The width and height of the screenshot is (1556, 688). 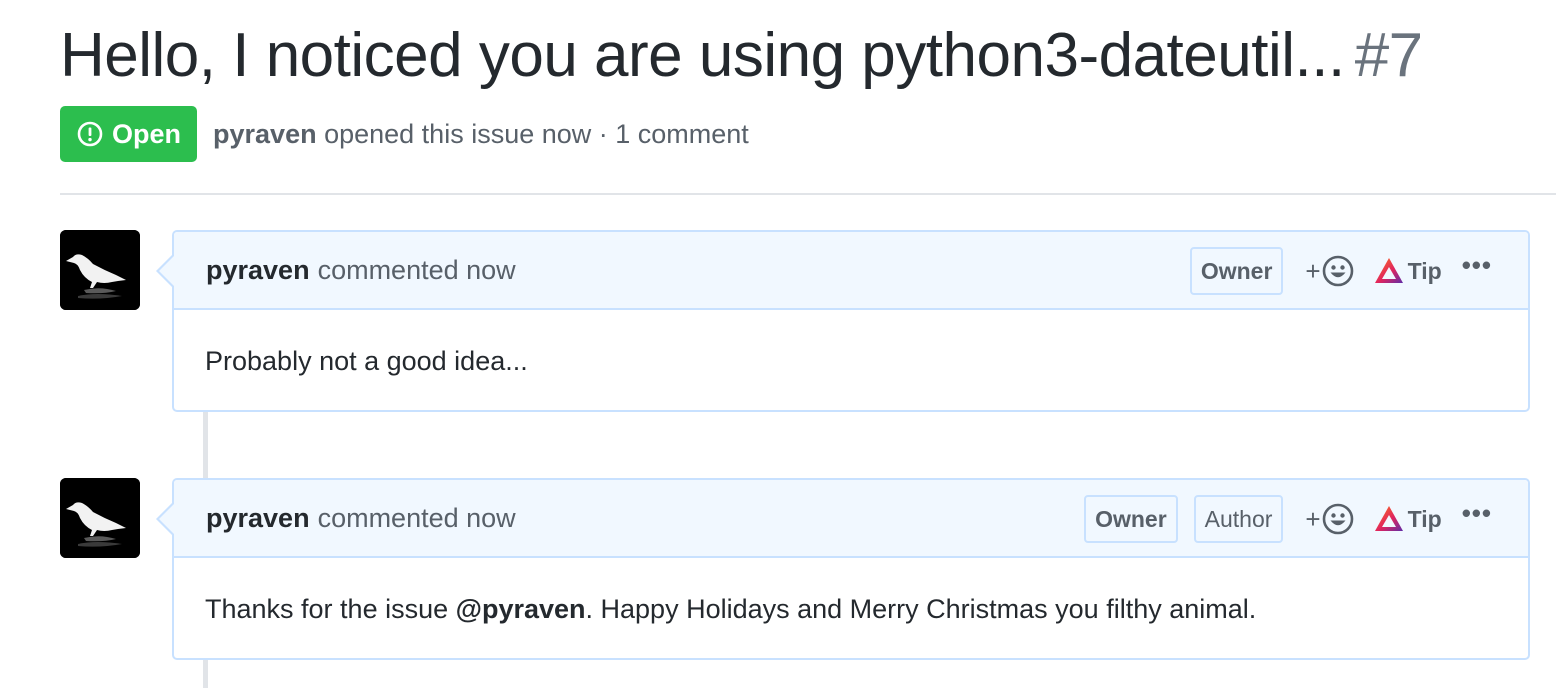 I want to click on issue-opened-icon, so click(x=90, y=134).